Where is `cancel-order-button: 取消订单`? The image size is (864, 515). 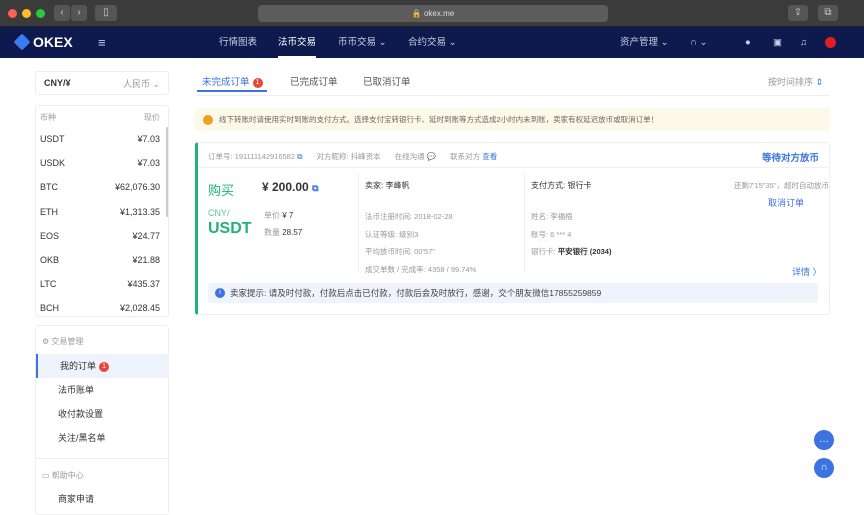 cancel-order-button: 取消订单 is located at coordinates (786, 202).